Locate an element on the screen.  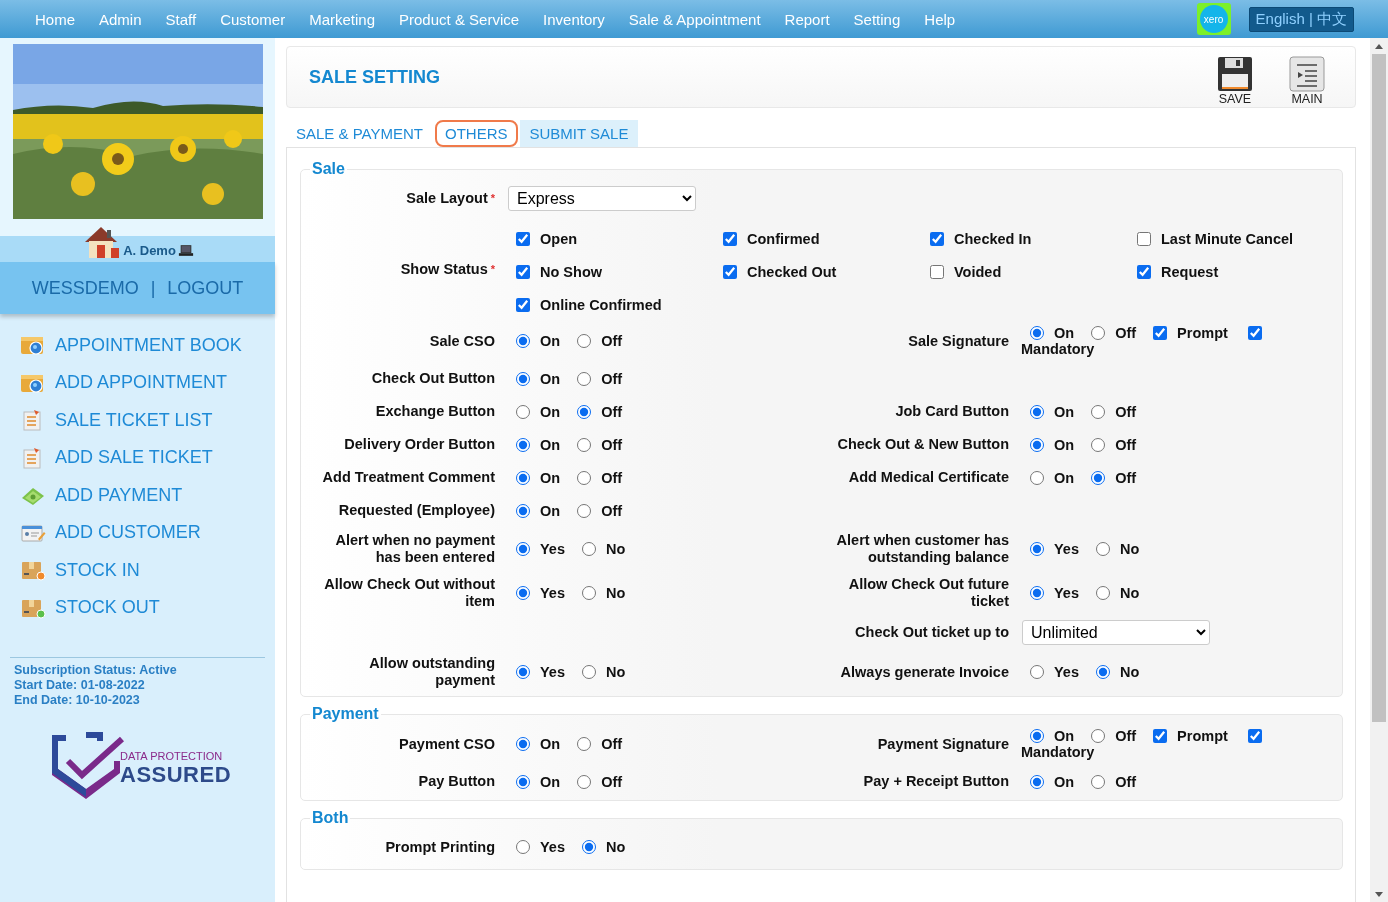
nav-link: Report is located at coordinates (807, 19).